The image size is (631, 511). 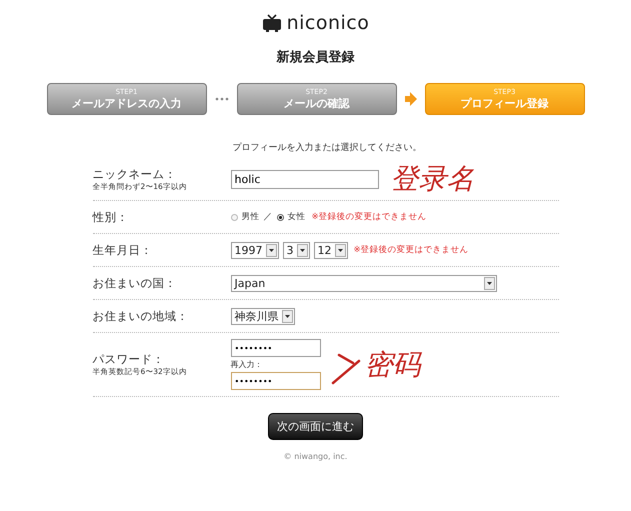 I want to click on field-label: 生年月日：, so click(x=123, y=250).